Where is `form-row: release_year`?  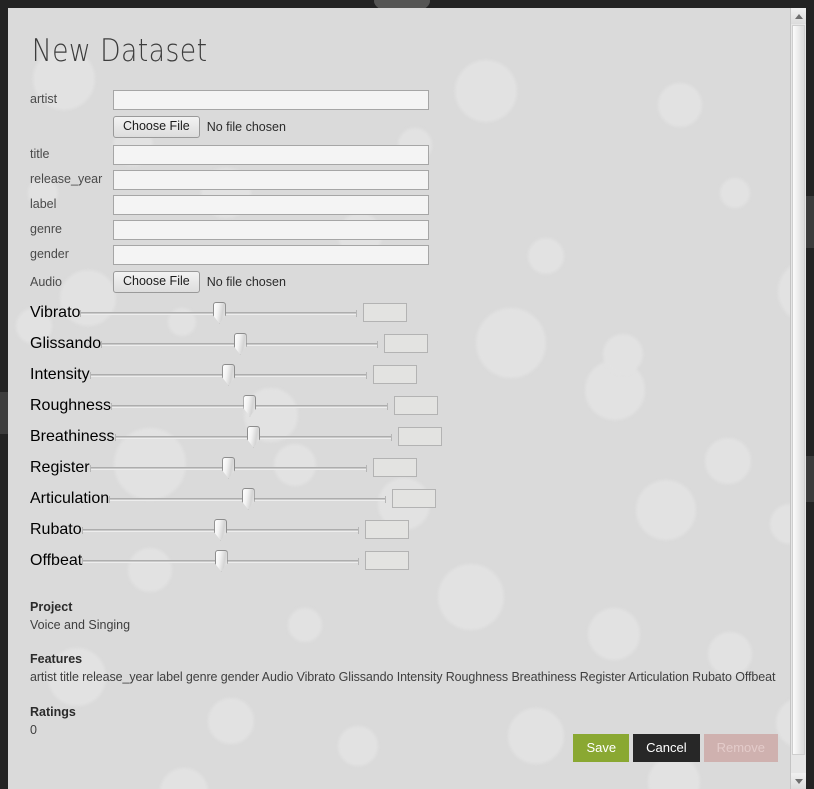
form-row: release_year is located at coordinates (407, 179).